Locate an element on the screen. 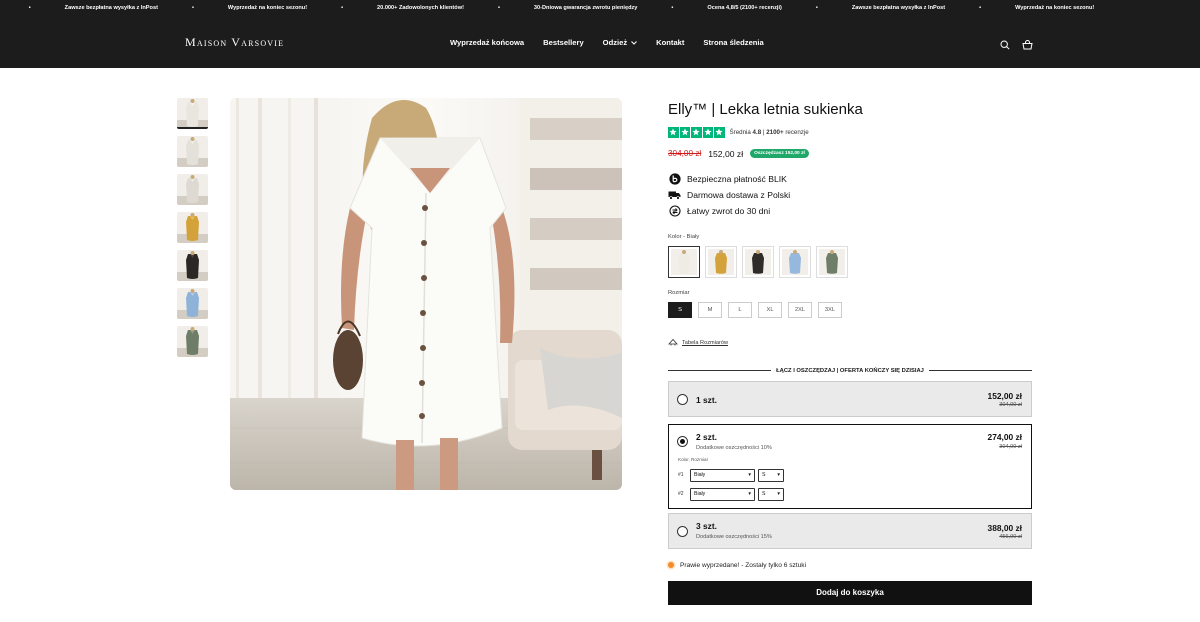 This screenshot has width=1200, height=622. nav-item-clothing: Odzież is located at coordinates (620, 42).